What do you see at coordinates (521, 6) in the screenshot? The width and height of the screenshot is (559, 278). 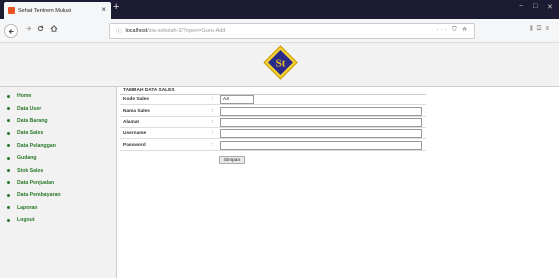 I see `window-minimize-button: −` at bounding box center [521, 6].